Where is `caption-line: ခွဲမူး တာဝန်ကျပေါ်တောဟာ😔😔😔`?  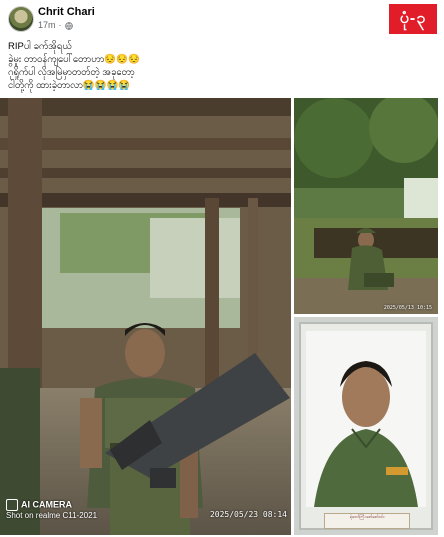 caption-line: ခွဲမူး တာဝန်ကျပေါ်တောဟာ😔😔😔 is located at coordinates (74, 59).